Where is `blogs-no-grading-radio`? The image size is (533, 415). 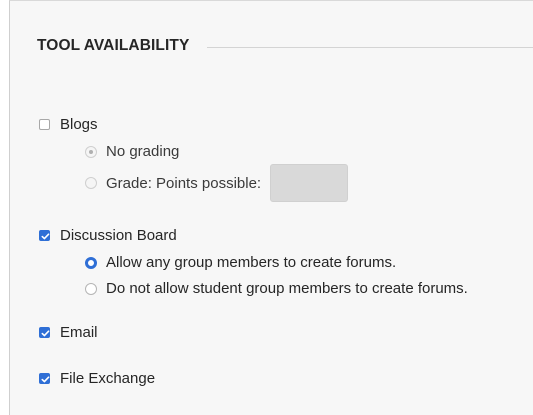 blogs-no-grading-radio is located at coordinates (91, 151).